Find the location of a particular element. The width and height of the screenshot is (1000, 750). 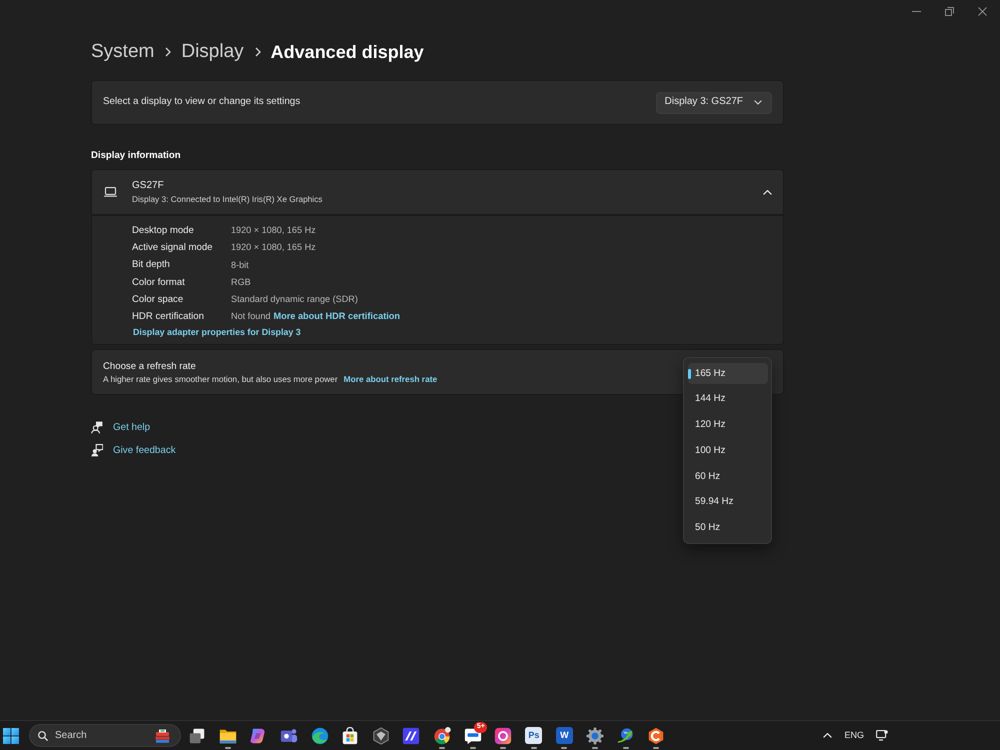

selection-indicator is located at coordinates (689, 373).